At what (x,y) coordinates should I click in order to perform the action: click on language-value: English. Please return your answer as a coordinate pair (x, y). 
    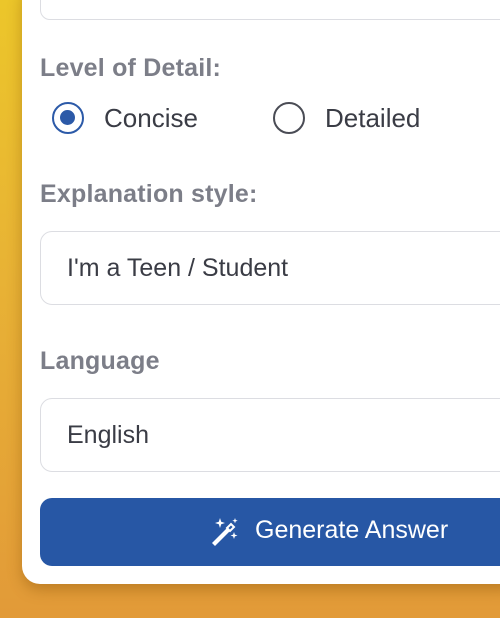
    Looking at the image, I should click on (108, 434).